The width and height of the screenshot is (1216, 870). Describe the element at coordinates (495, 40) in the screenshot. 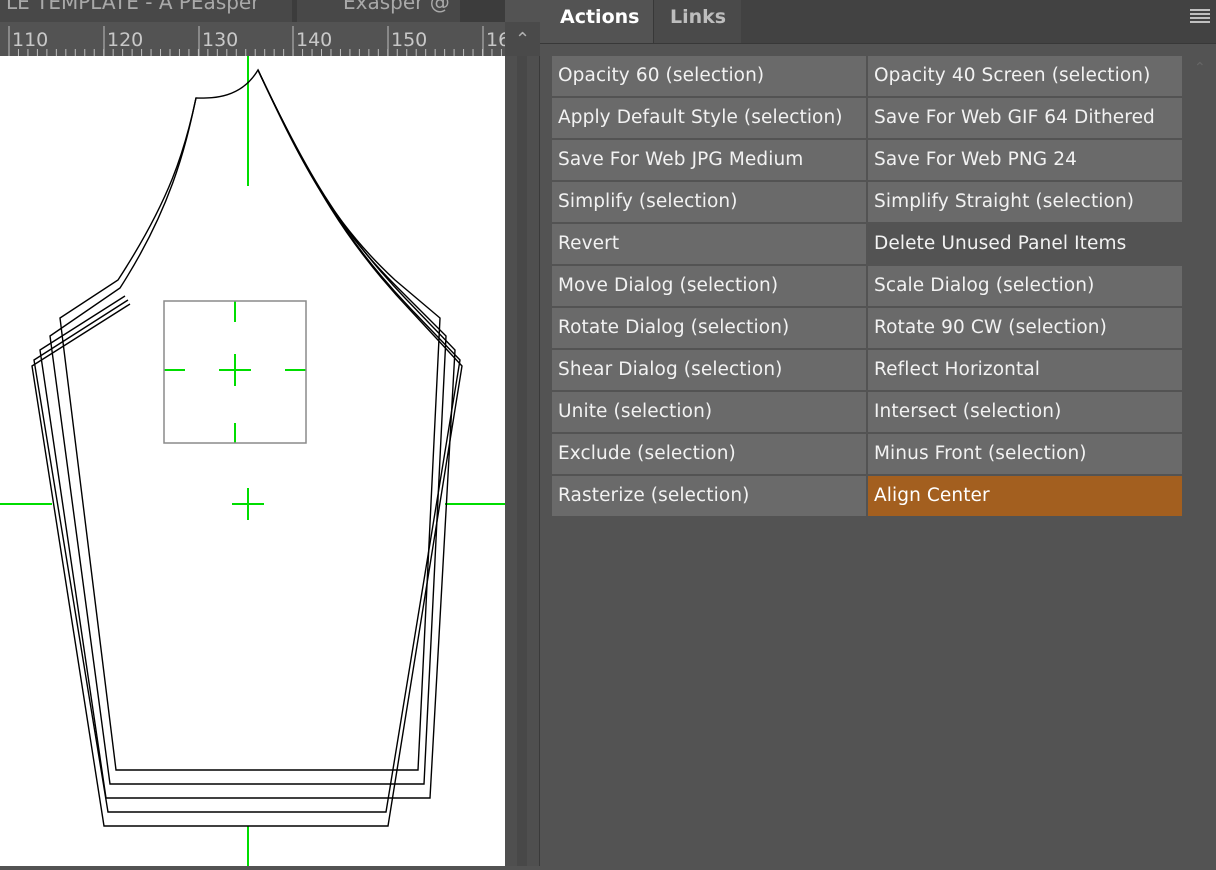

I see `ruler-label: 16` at that location.